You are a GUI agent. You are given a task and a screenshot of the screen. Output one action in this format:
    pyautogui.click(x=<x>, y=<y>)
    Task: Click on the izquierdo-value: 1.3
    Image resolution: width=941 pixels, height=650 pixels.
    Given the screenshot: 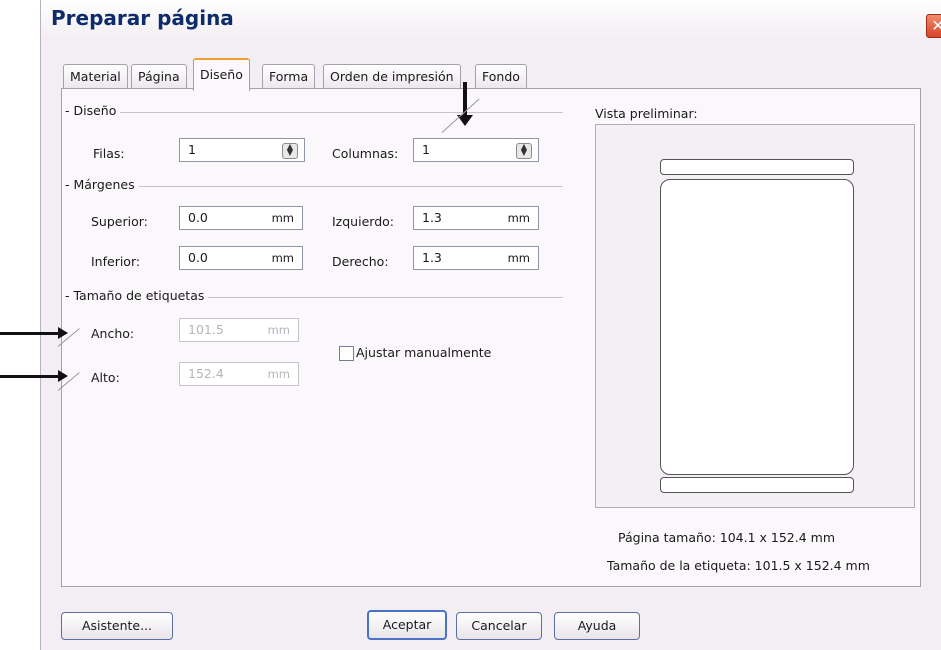 What is the action you would take?
    pyautogui.click(x=432, y=217)
    